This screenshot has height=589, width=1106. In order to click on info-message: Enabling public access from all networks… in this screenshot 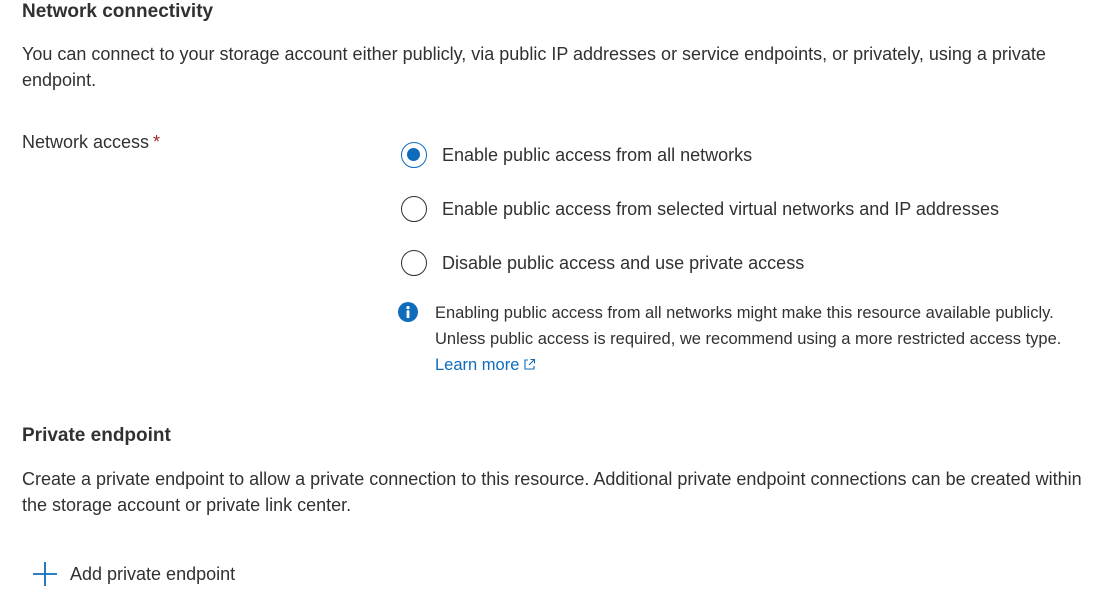, I will do `click(750, 339)`.